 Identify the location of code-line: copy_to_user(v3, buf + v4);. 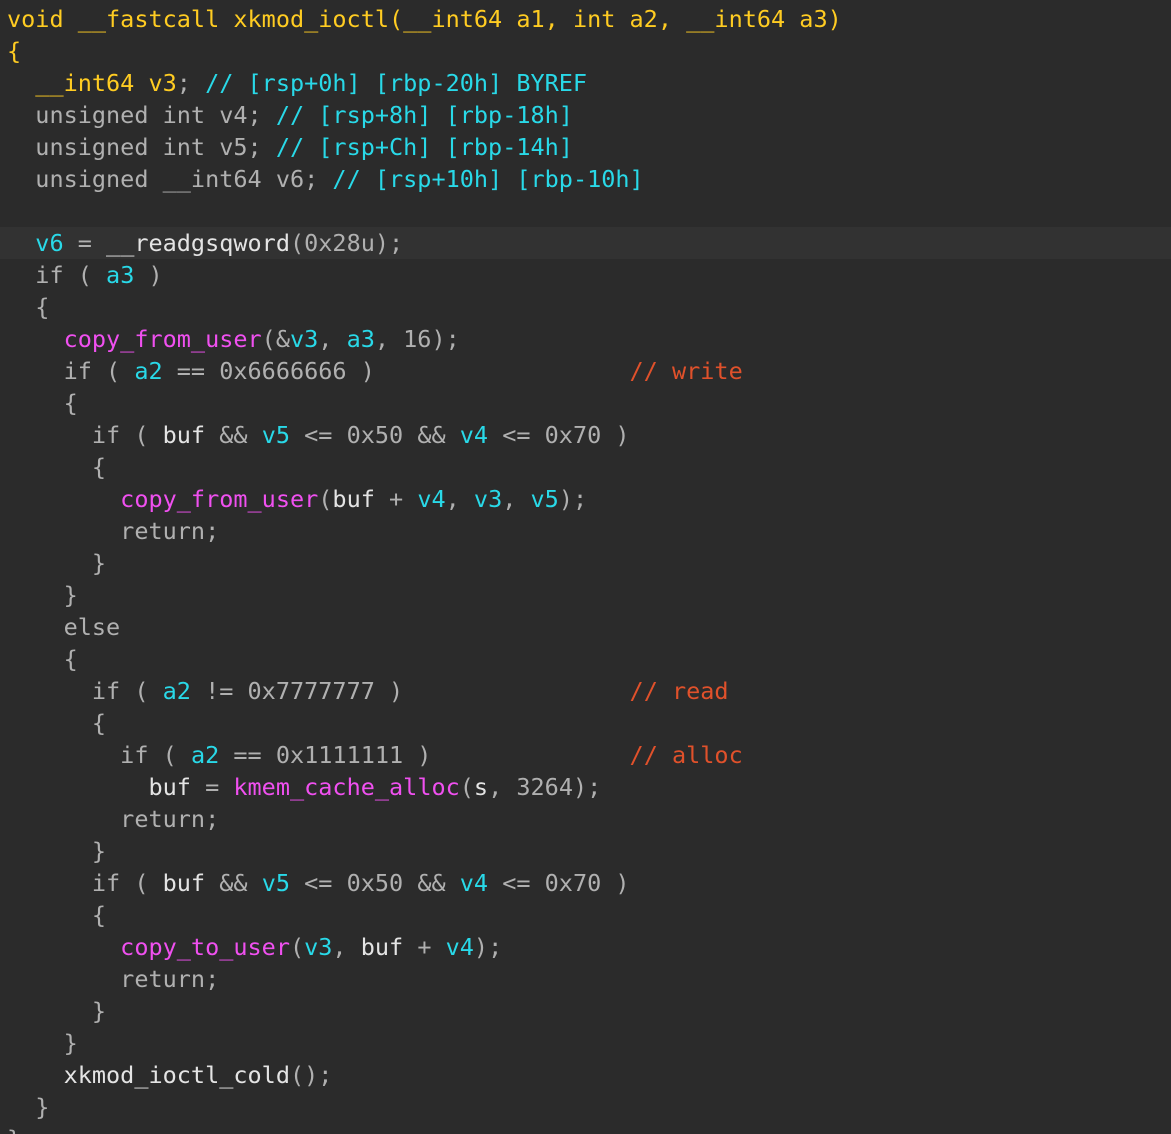
(585, 947).